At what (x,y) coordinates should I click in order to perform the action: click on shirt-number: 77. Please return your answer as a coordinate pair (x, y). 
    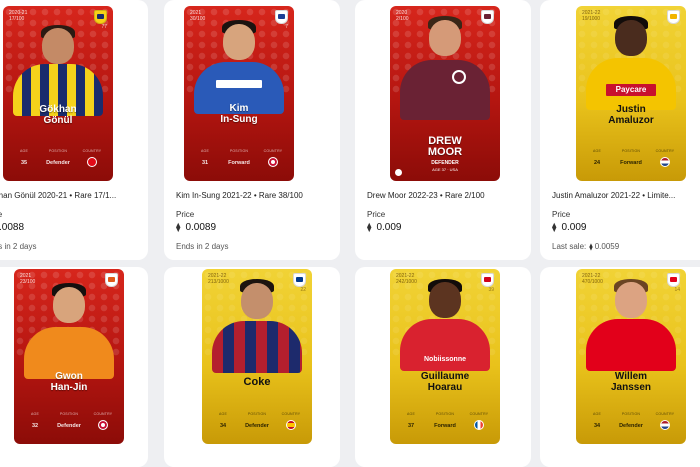
    Looking at the image, I should click on (104, 27).